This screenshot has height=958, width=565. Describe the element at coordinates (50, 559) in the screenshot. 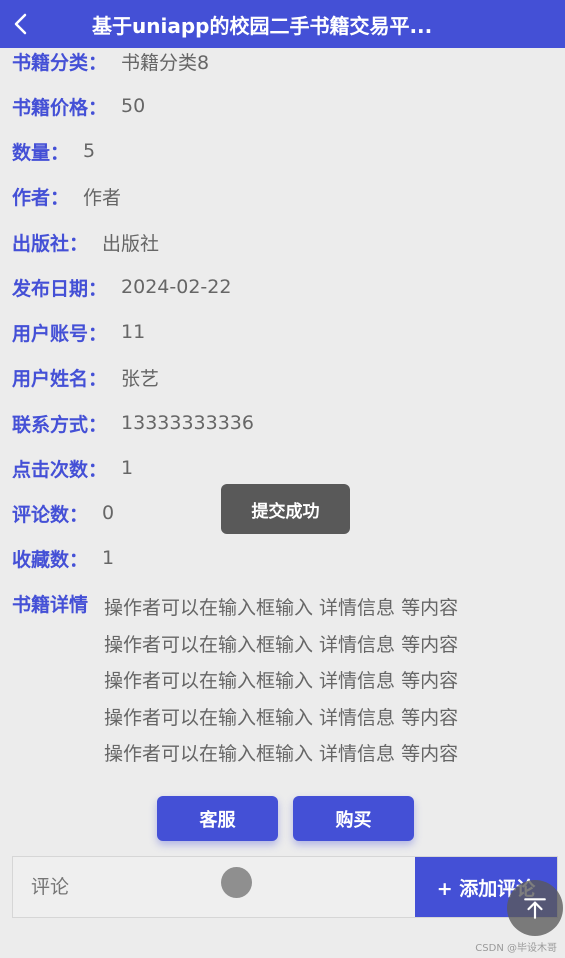

I see `field-label: 收藏数：` at that location.